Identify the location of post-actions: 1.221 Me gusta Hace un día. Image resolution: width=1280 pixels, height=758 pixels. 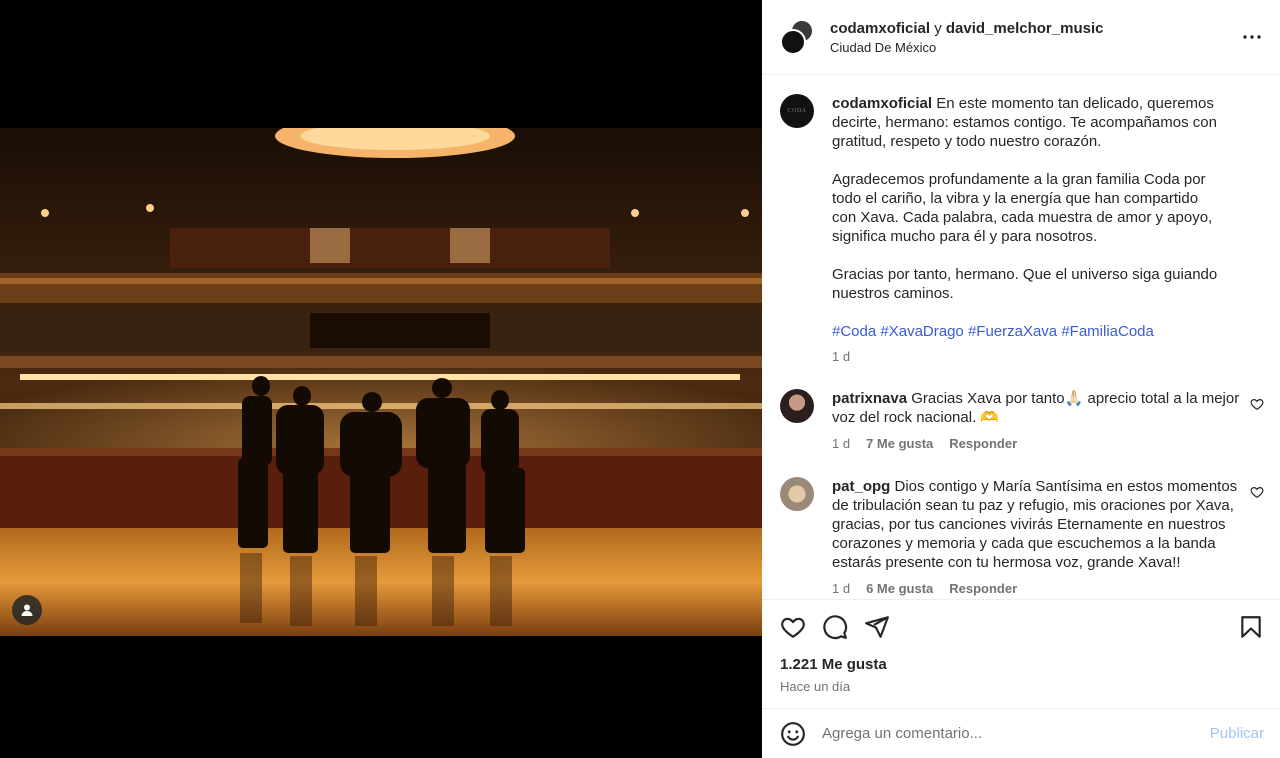
(1021, 654).